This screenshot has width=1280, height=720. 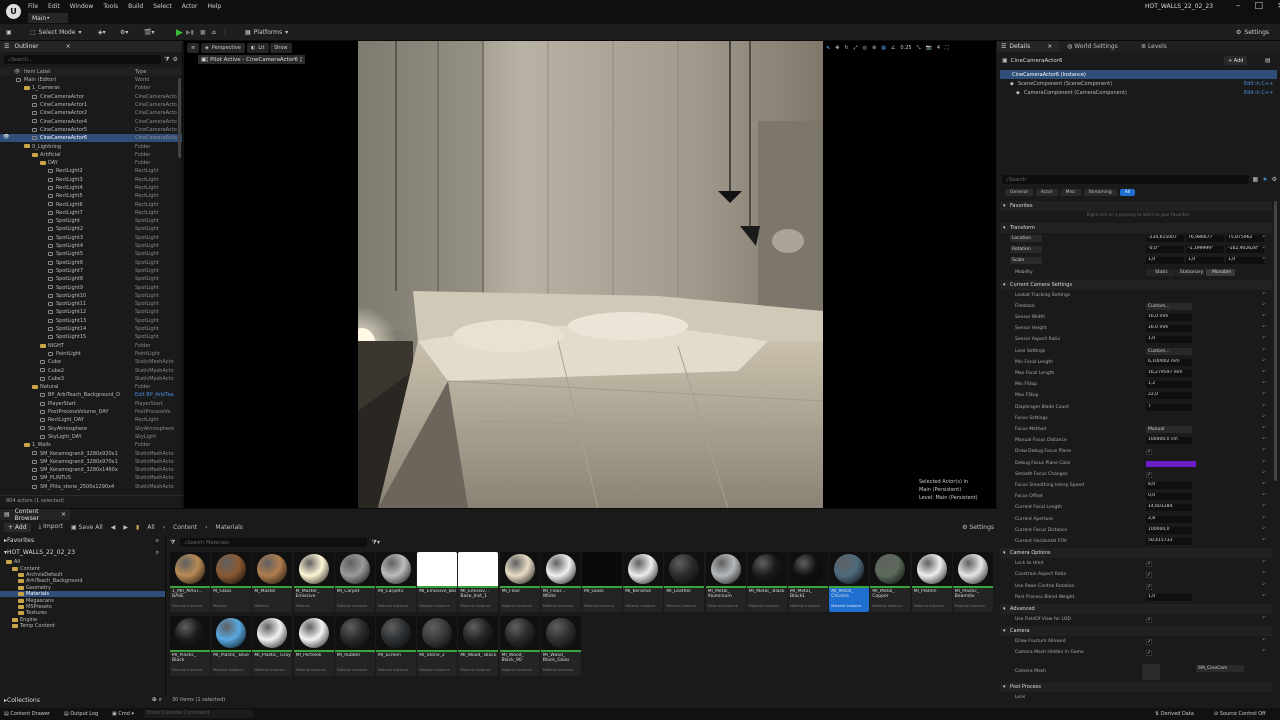 What do you see at coordinates (91, 404) in the screenshot?
I see `outliner-row: PlayerStart PlayerStart` at bounding box center [91, 404].